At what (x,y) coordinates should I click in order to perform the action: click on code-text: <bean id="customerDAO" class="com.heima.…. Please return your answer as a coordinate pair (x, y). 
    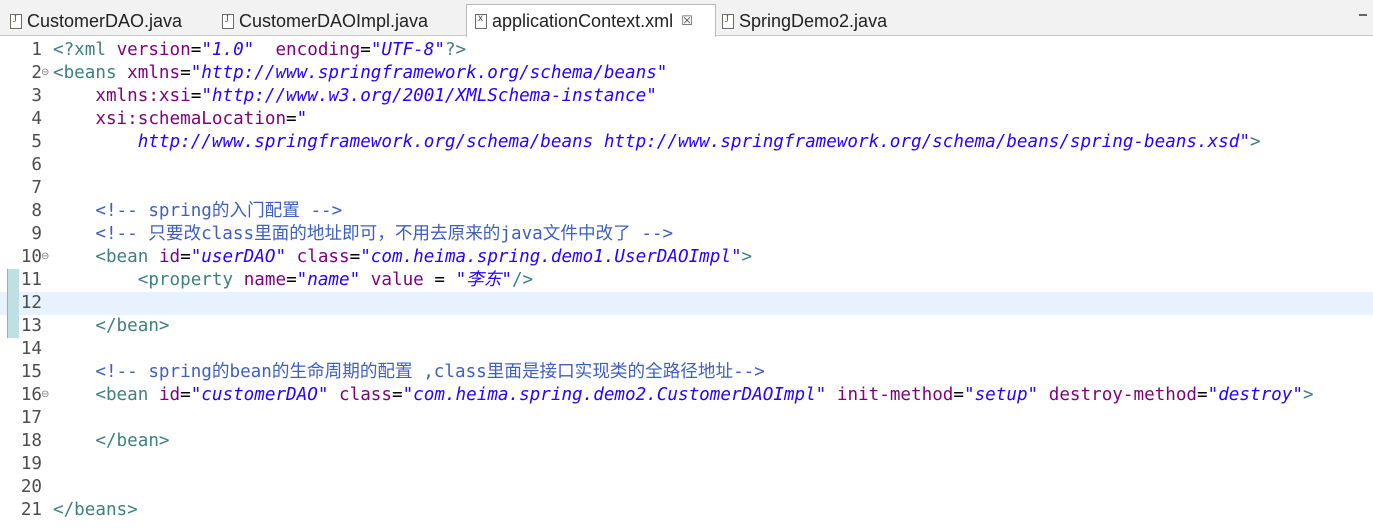
    Looking at the image, I should click on (683, 395).